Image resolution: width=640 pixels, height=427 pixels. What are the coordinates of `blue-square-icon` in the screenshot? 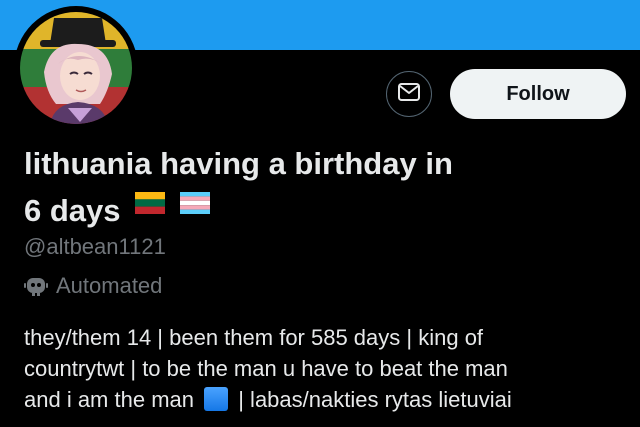 It's located at (216, 399).